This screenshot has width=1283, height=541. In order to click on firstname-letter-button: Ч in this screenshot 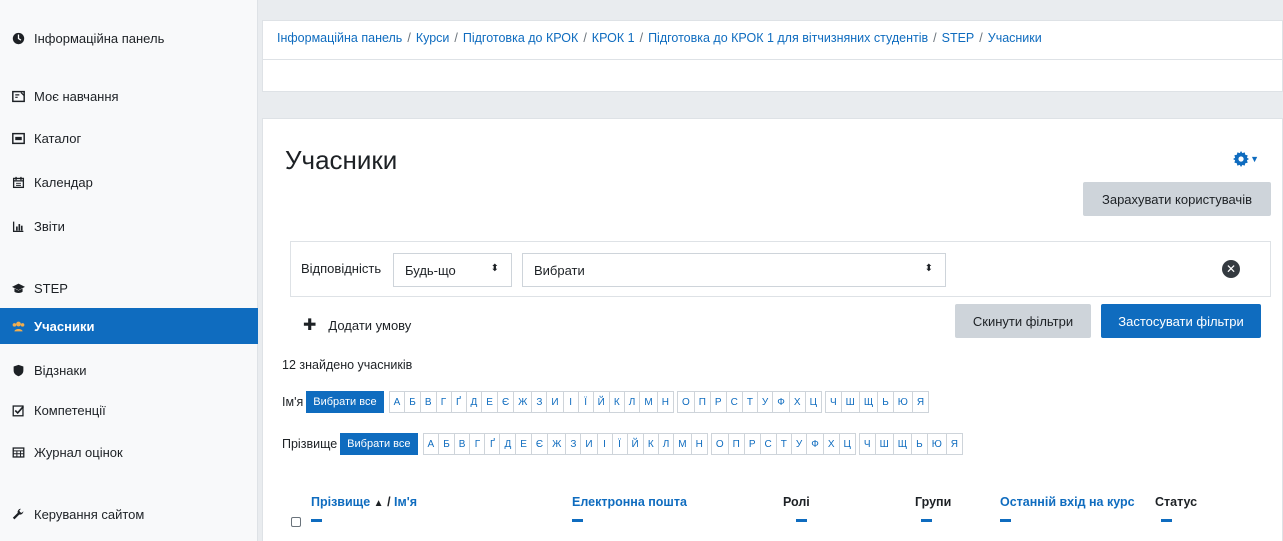, I will do `click(833, 402)`.